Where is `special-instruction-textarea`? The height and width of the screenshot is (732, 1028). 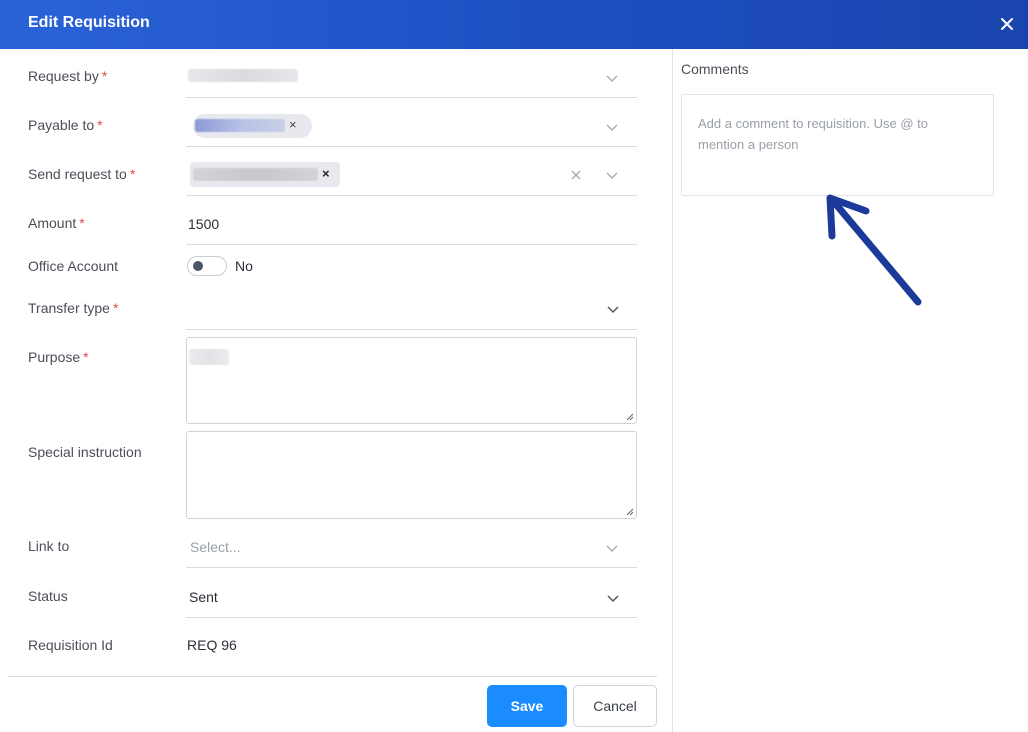
special-instruction-textarea is located at coordinates (411, 475).